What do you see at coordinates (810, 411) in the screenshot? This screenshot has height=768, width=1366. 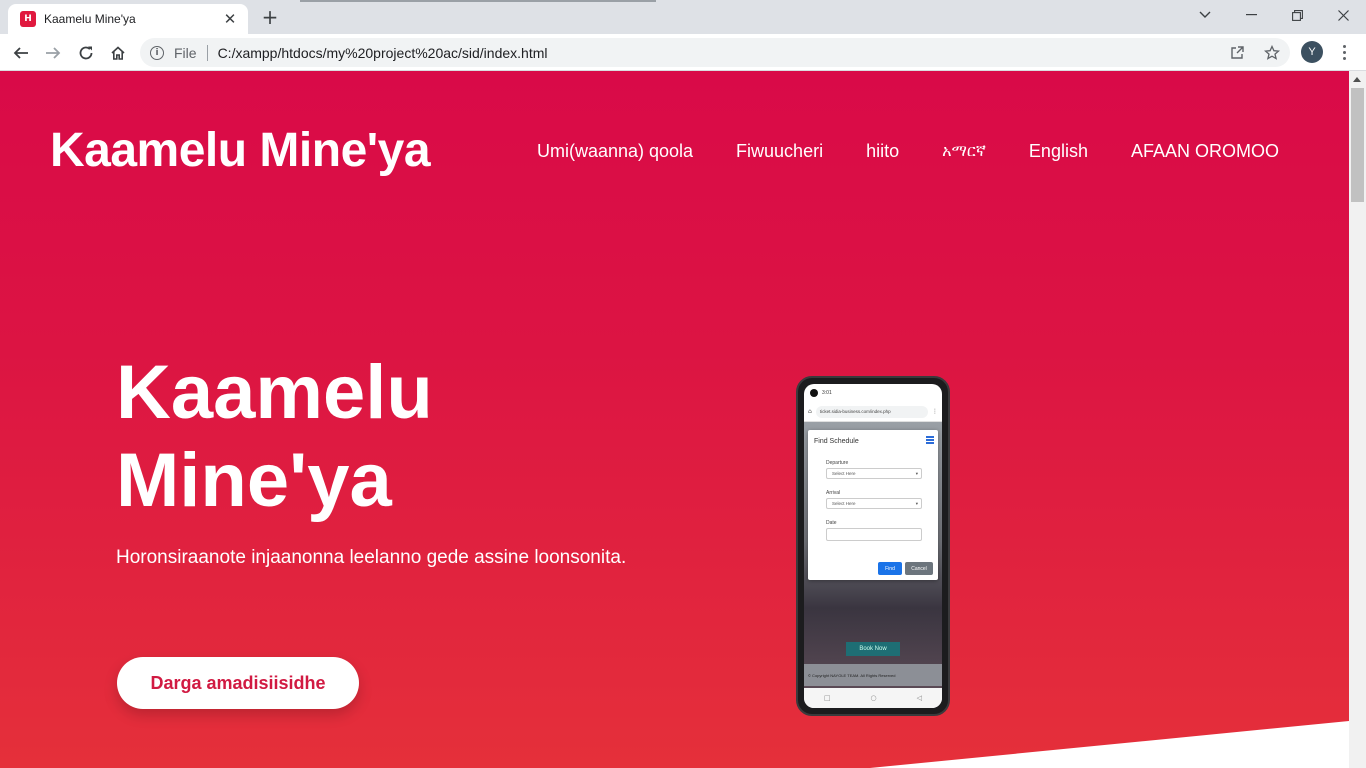 I see `phone-home-icon: ⌂` at bounding box center [810, 411].